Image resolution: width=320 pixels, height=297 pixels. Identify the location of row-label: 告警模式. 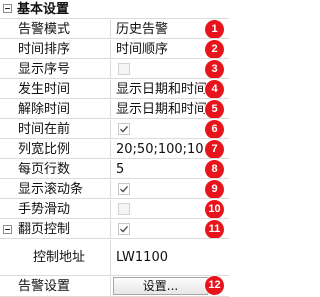
(44, 29).